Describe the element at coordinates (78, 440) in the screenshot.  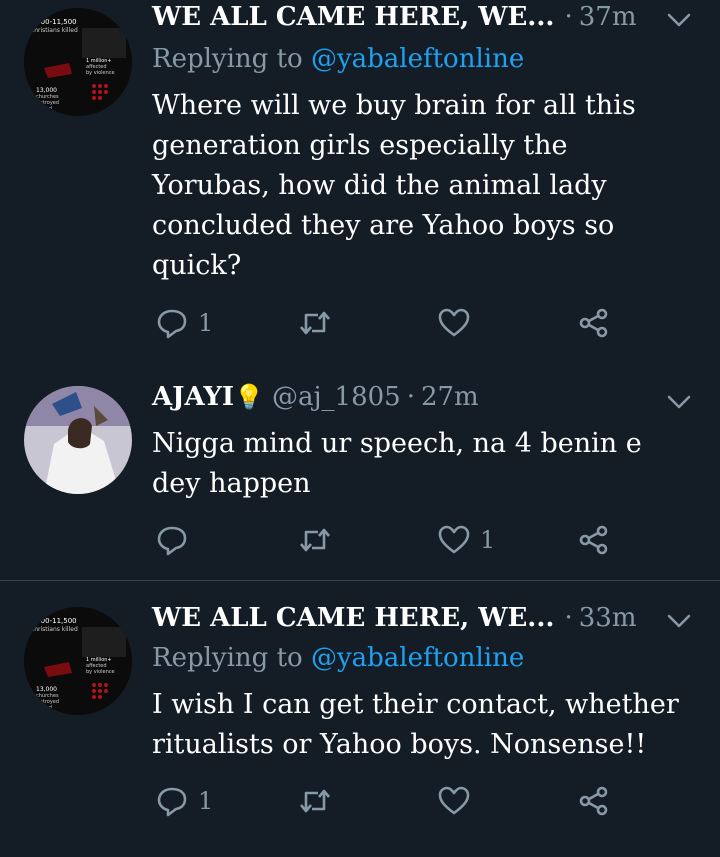
I see `avatar` at that location.